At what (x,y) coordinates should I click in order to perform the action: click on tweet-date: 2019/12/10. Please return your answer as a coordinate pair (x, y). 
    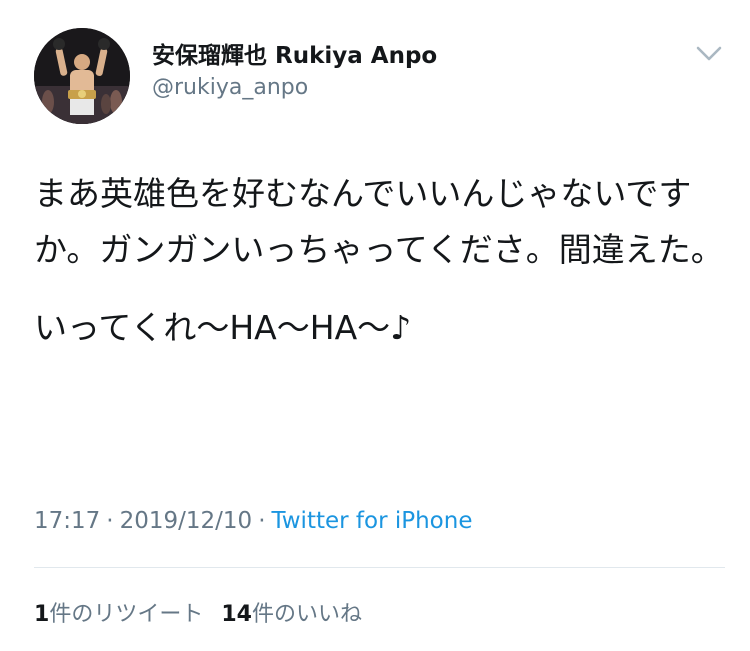
    Looking at the image, I should click on (186, 521).